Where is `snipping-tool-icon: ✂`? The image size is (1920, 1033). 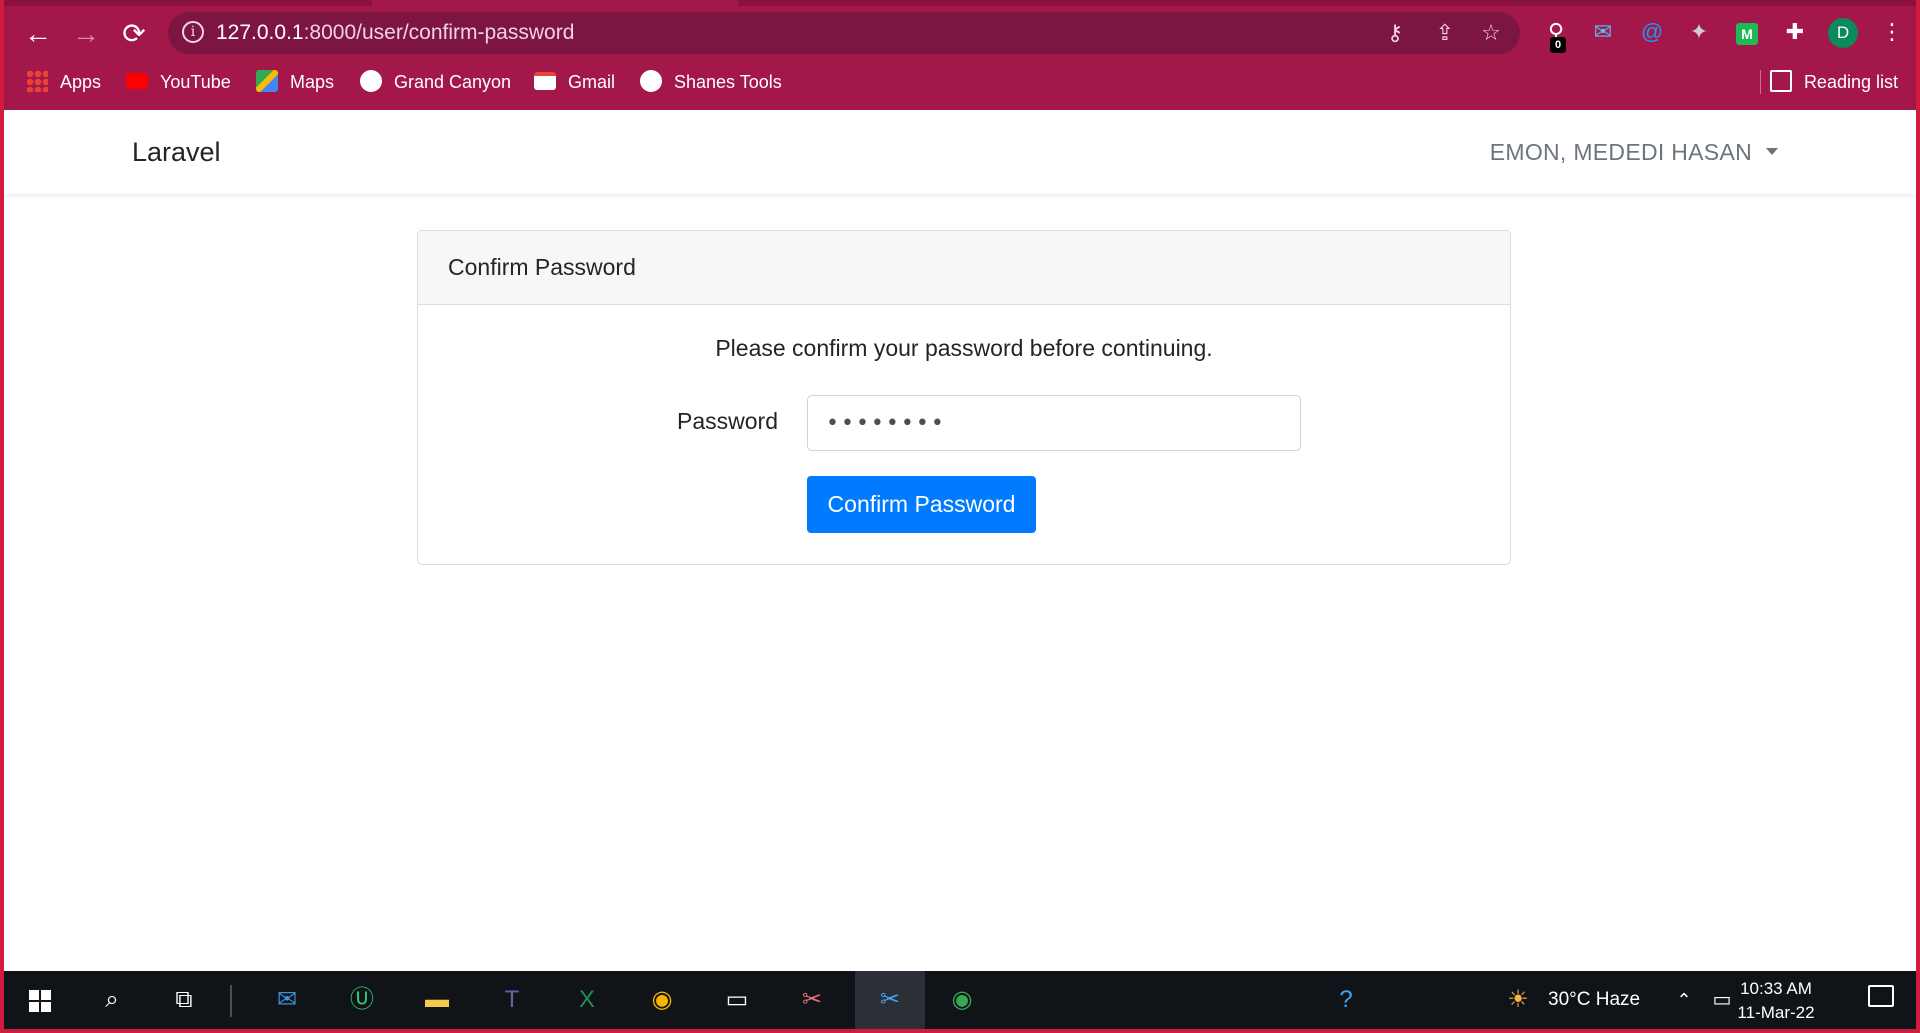
snipping-tool-icon: ✂ is located at coordinates (890, 1000).